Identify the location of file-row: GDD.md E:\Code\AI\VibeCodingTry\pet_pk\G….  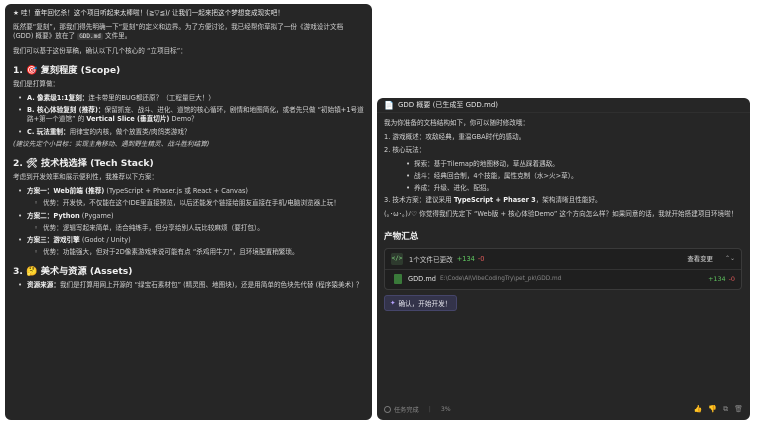
(563, 278).